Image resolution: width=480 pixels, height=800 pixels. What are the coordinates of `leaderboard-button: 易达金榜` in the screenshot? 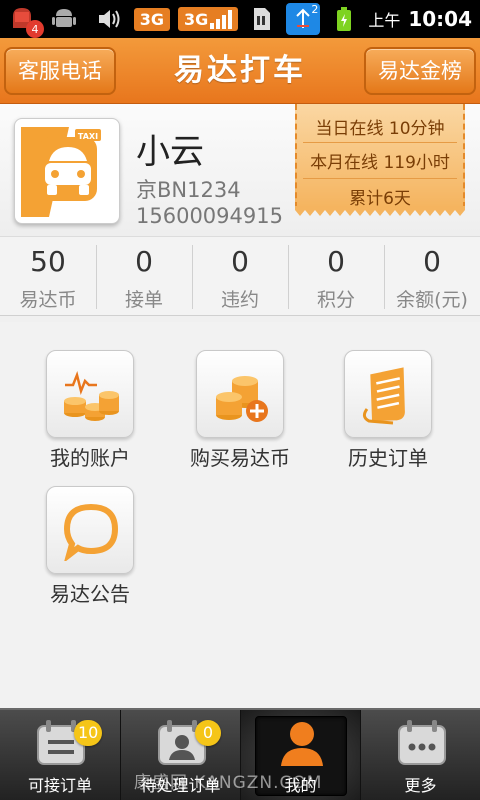 It's located at (420, 71).